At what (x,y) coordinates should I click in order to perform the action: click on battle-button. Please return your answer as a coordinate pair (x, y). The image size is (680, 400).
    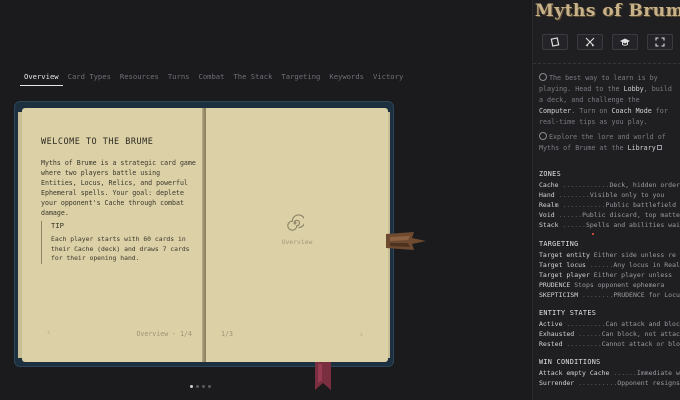
    Looking at the image, I should click on (589, 42).